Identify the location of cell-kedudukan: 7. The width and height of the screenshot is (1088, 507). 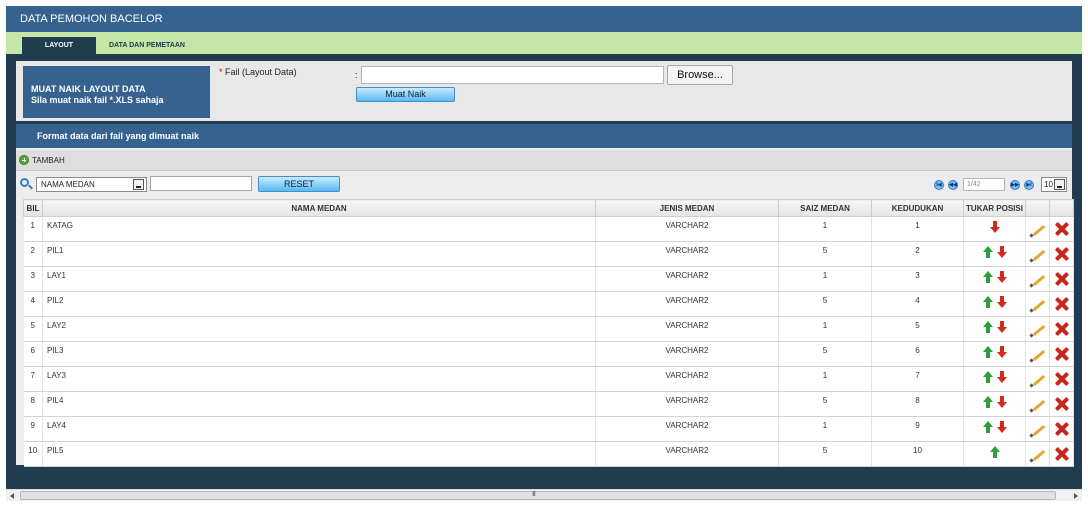
(917, 379).